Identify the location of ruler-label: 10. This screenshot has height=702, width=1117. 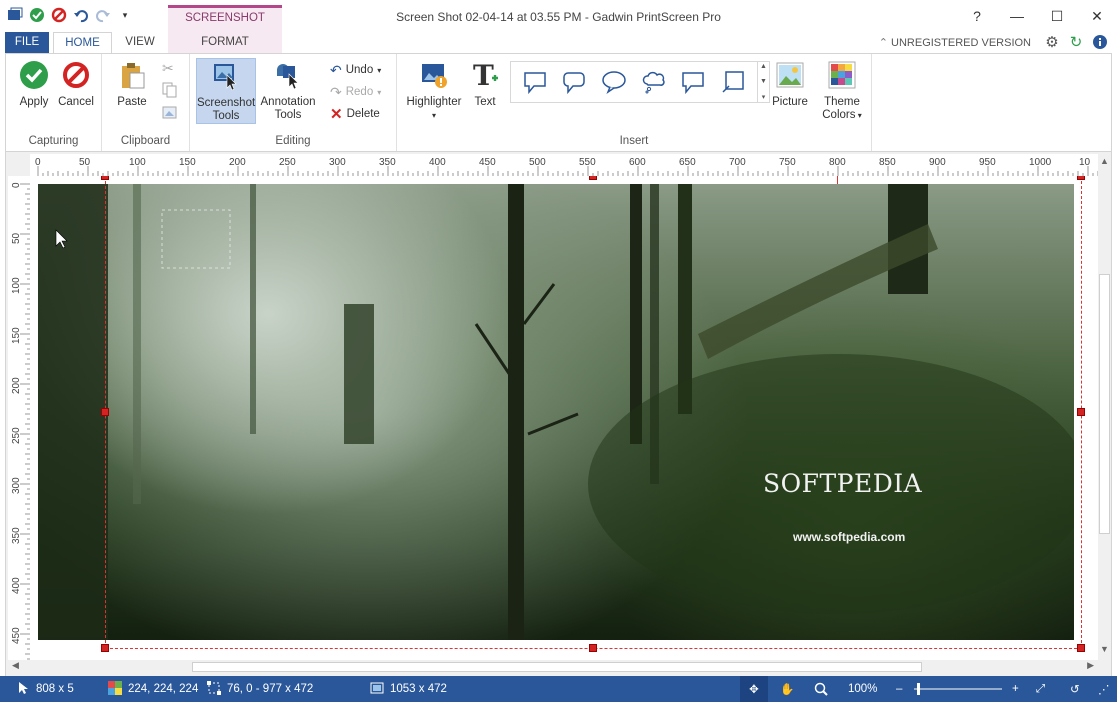
(1085, 162).